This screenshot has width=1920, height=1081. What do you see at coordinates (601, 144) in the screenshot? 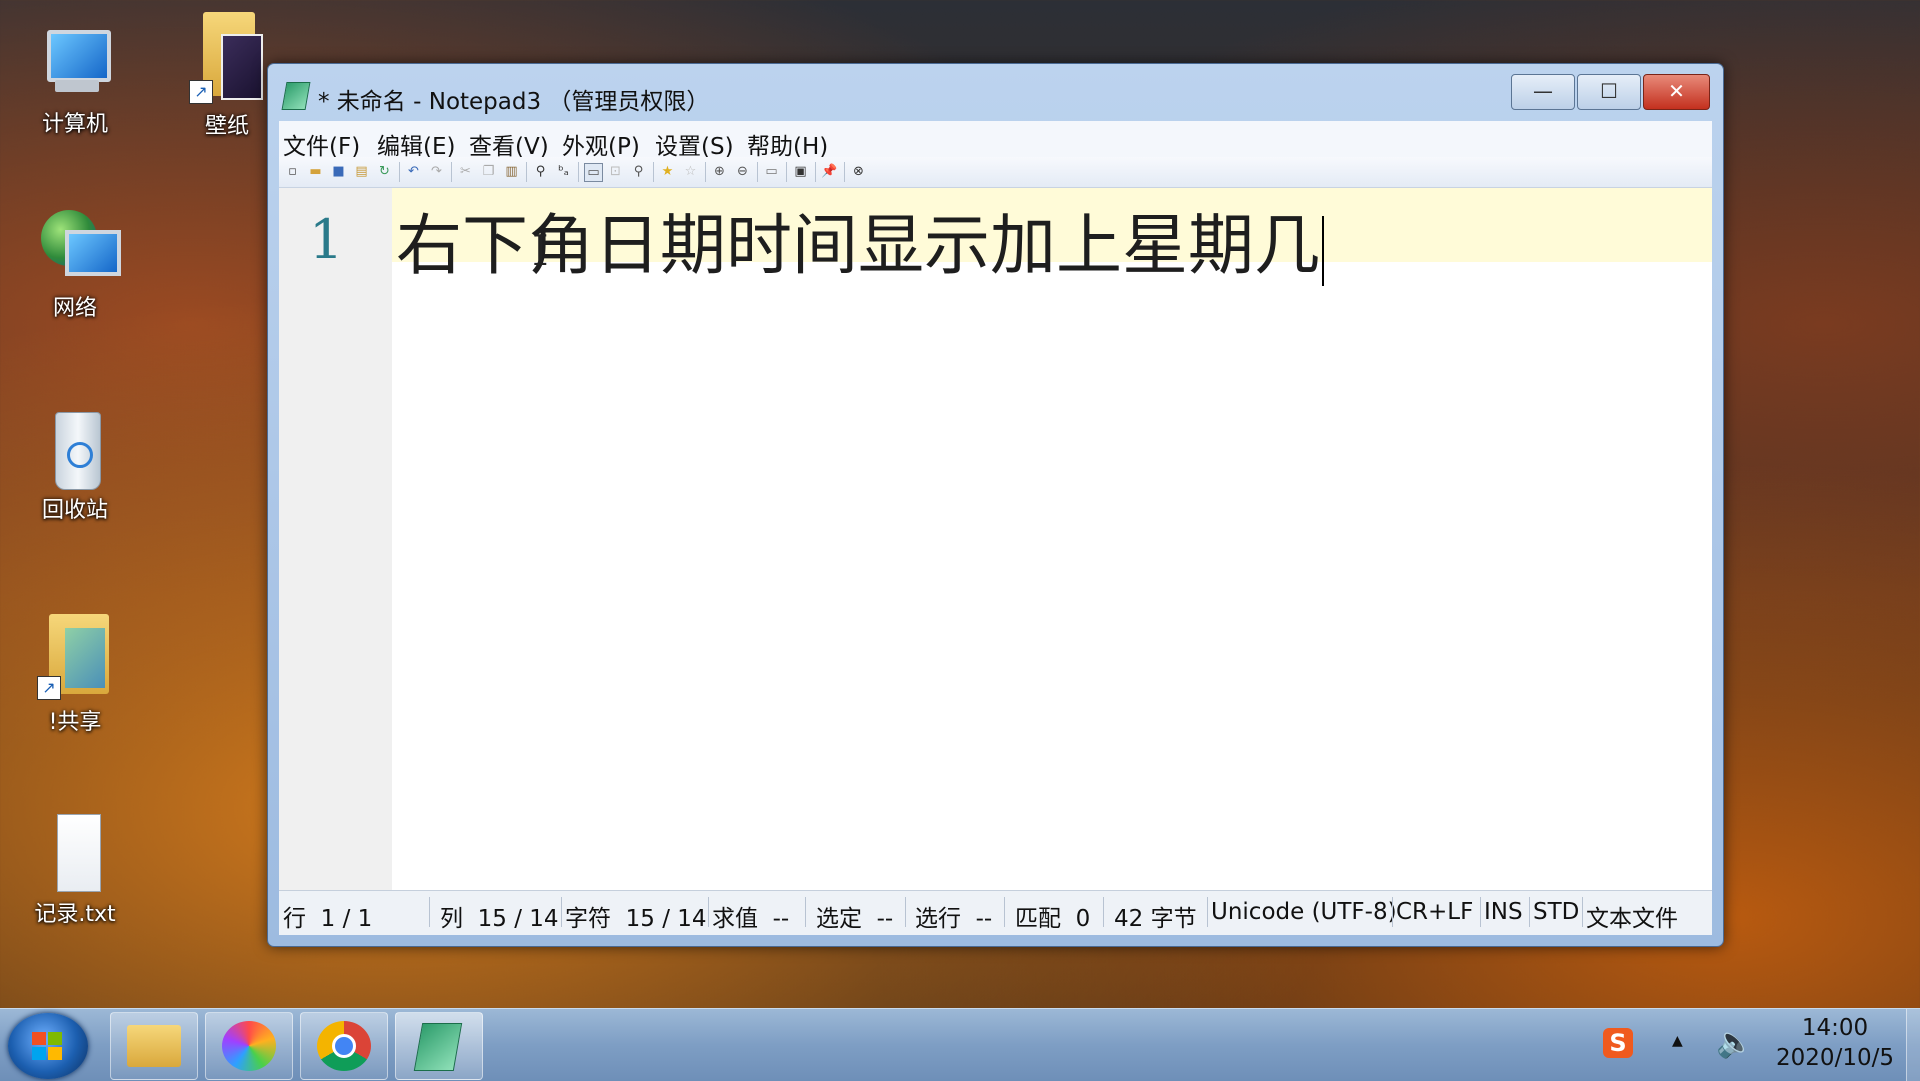
I see `menu-appearance: 外观(P)` at bounding box center [601, 144].